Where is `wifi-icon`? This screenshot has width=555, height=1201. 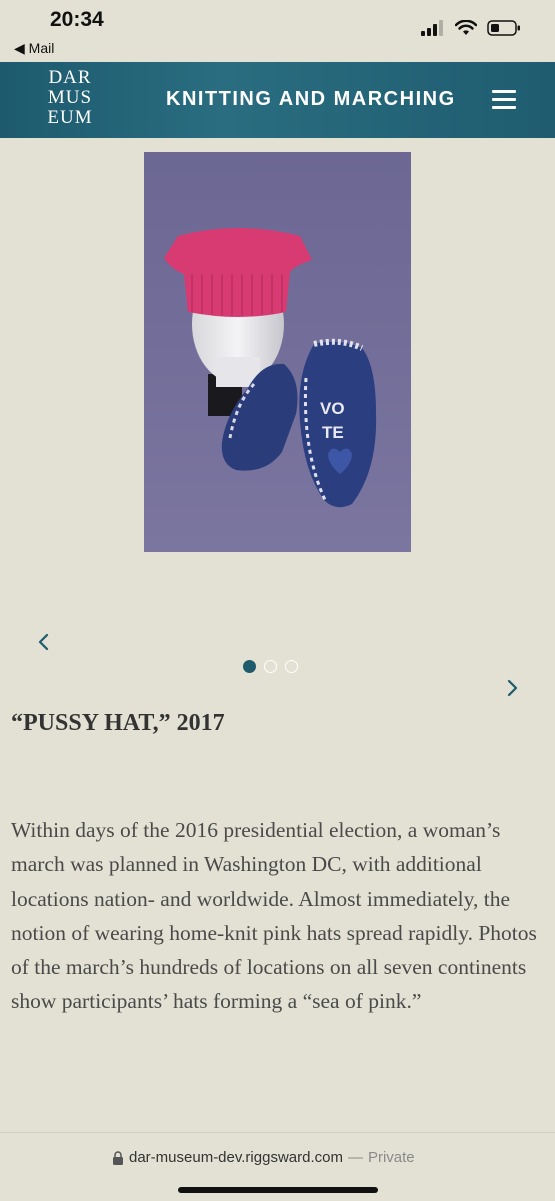
wifi-icon is located at coordinates (466, 27).